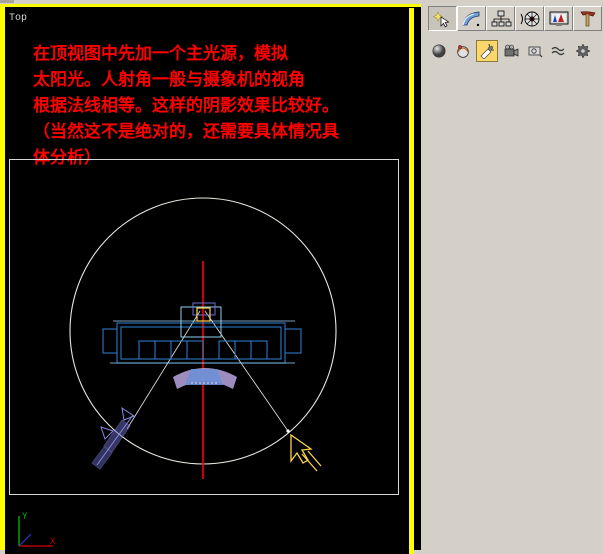 This screenshot has width=603, height=554. I want to click on tab-hierarchy, so click(500, 18).